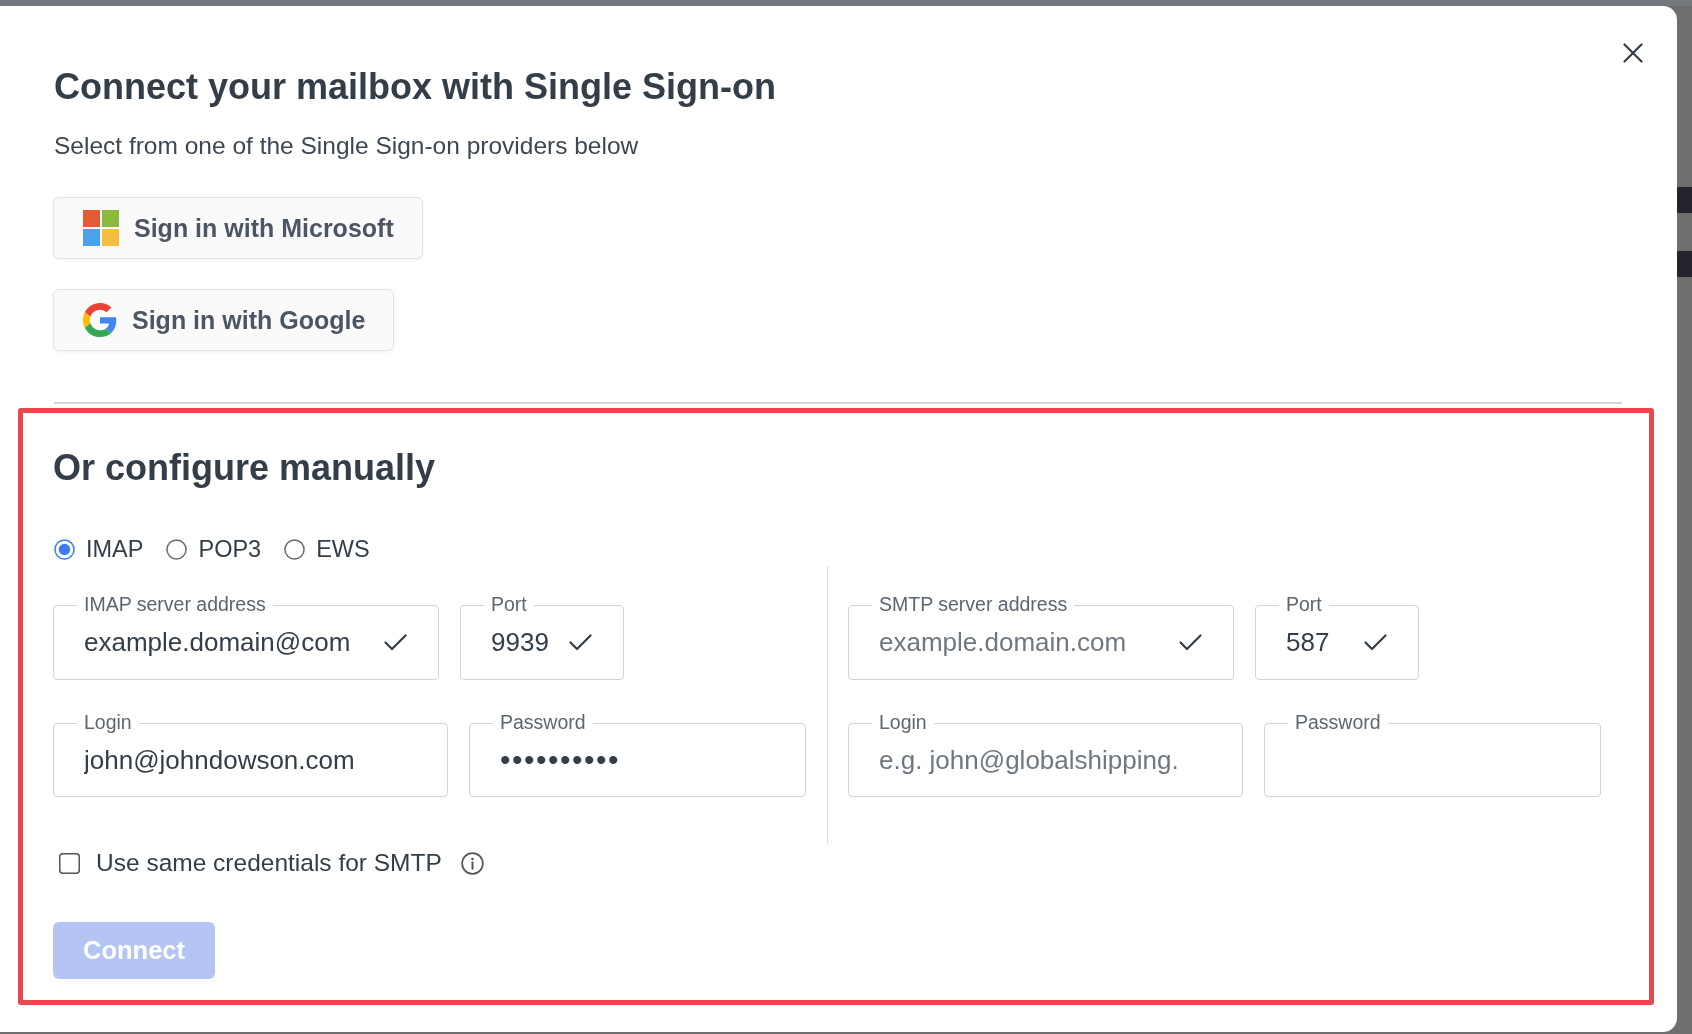 The image size is (1692, 1034). I want to click on sign-in-button: Sign in with Google, so click(224, 320).